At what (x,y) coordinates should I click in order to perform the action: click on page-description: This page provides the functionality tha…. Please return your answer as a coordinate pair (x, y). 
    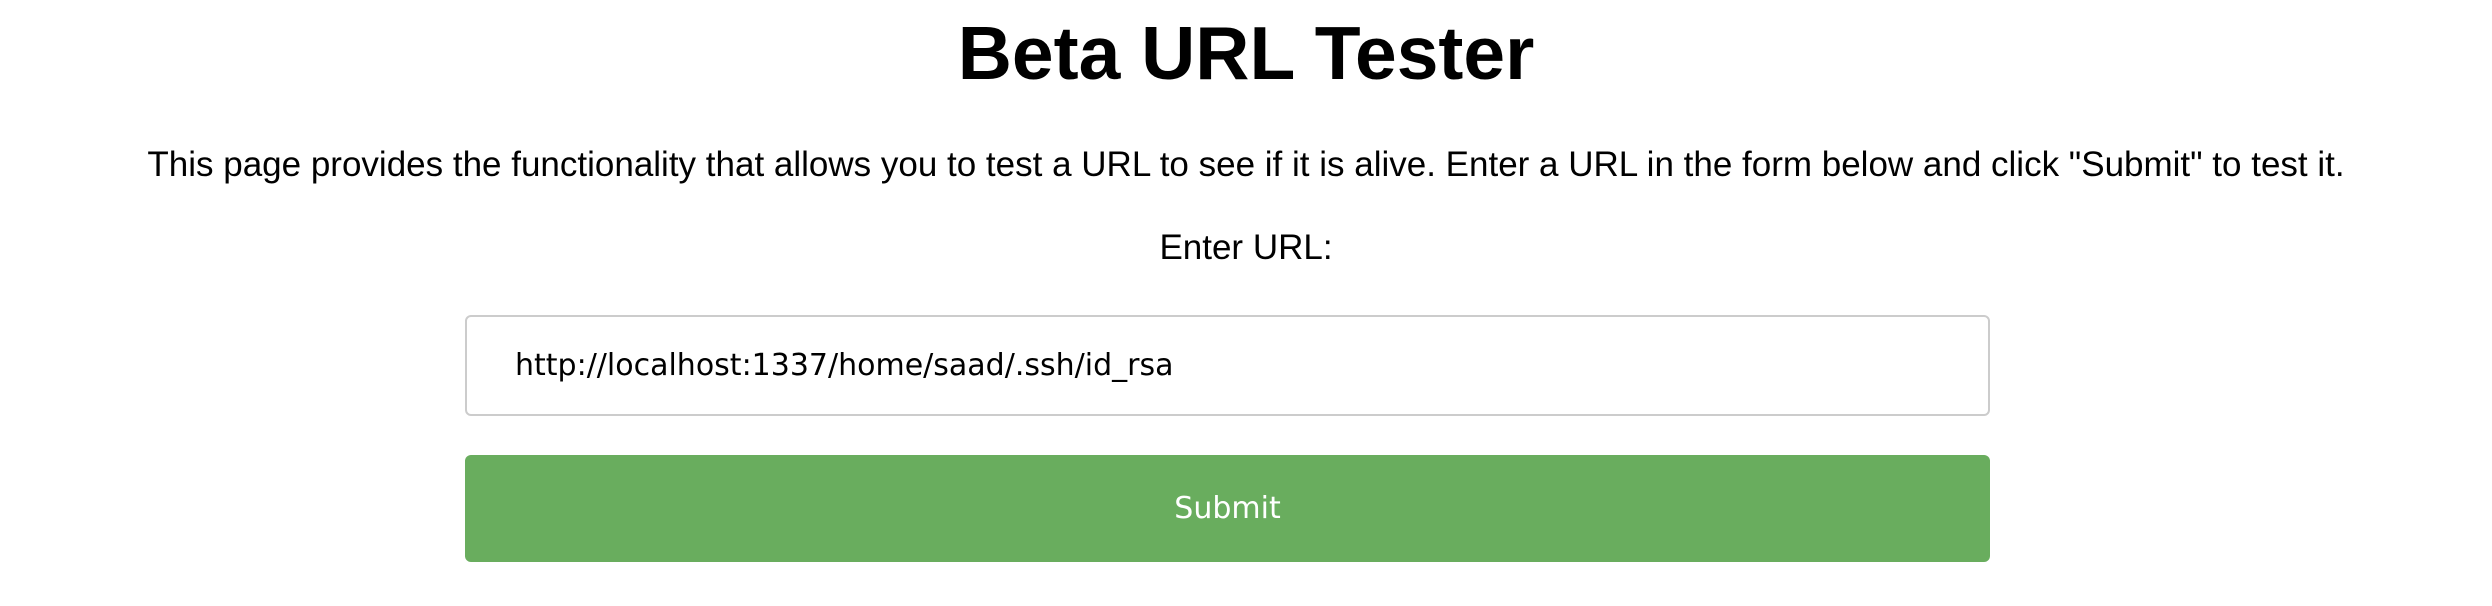
    Looking at the image, I should click on (1246, 164).